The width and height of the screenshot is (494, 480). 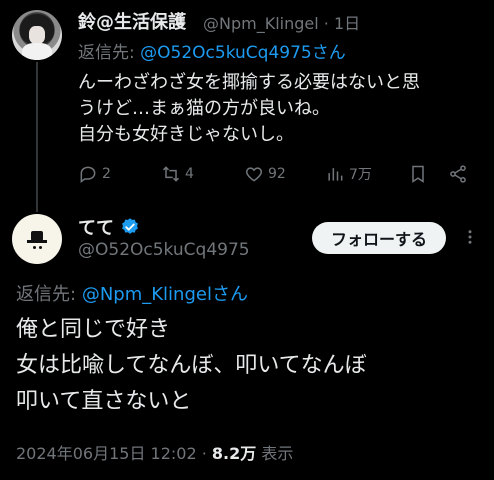 I want to click on reply-icon, so click(x=88, y=174).